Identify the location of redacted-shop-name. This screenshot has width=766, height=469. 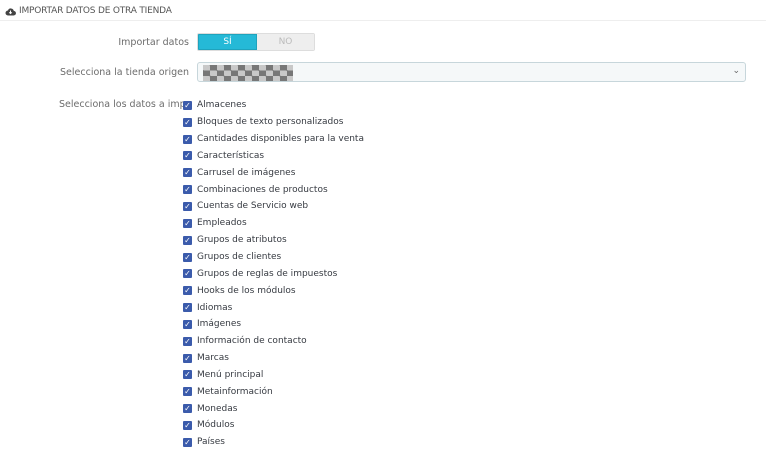
(248, 73).